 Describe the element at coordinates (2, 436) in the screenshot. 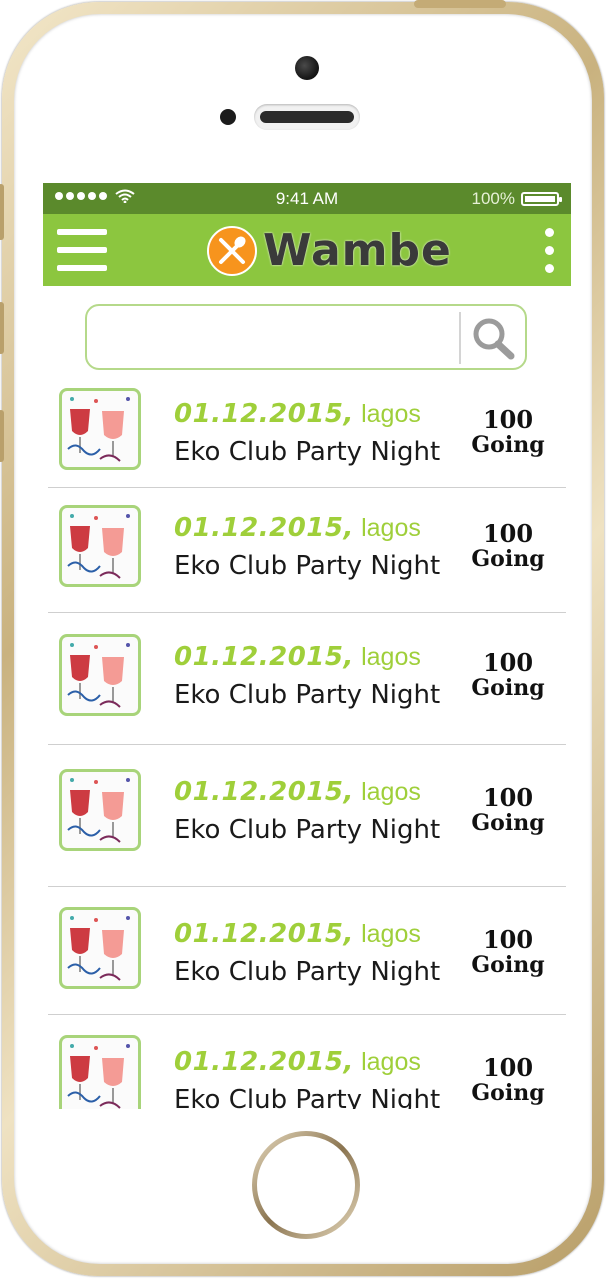

I see `volume-down-button` at that location.